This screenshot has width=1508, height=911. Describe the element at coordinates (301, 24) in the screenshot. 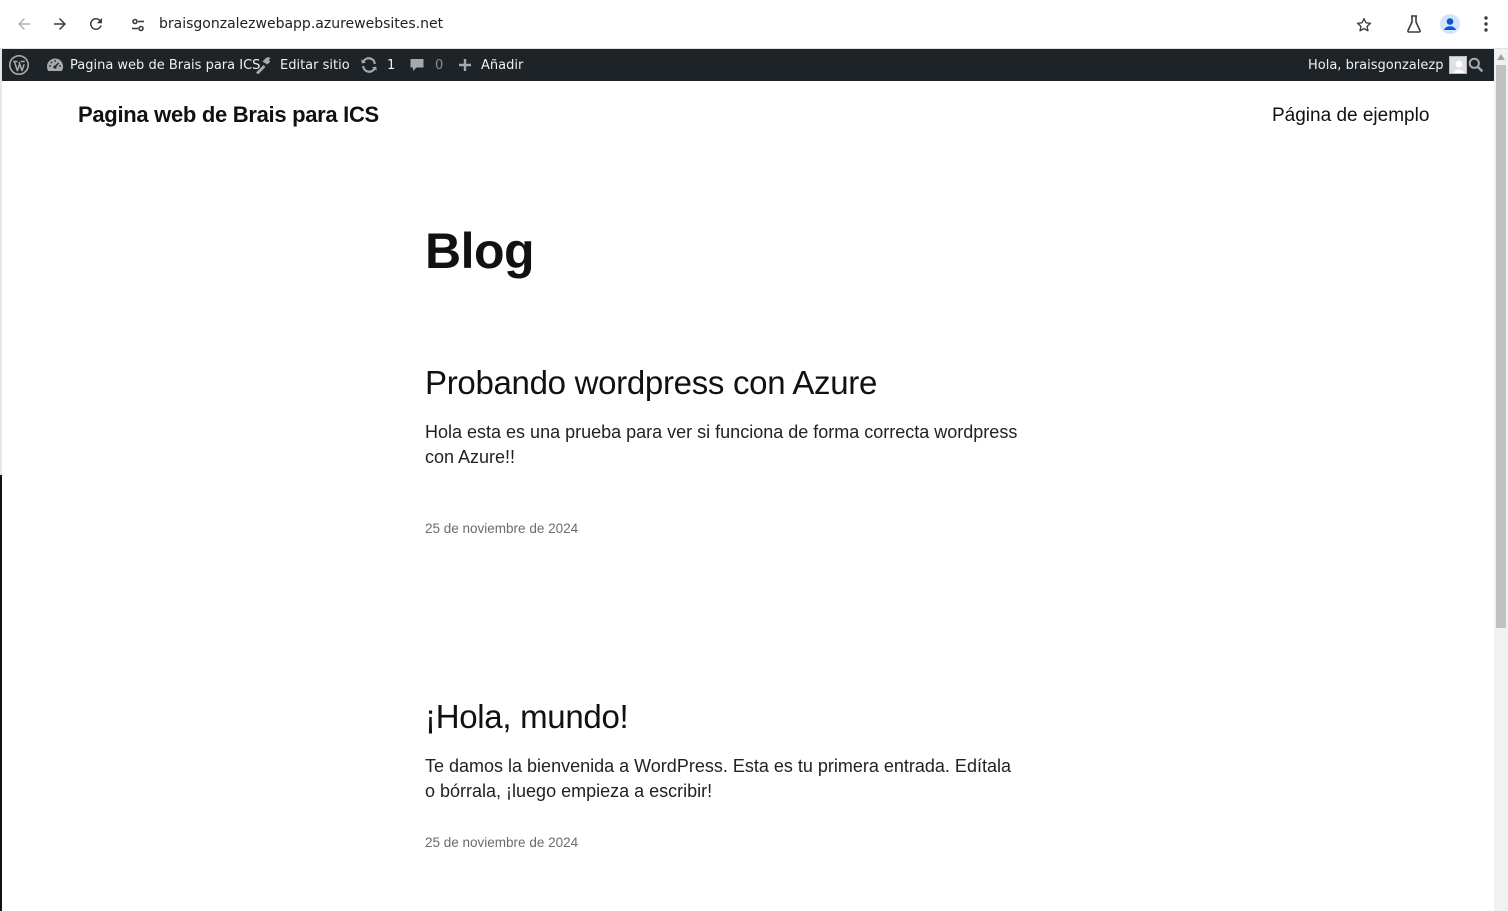

I see `url-text: braisgonzalezwebapp.azurewebsites.net` at that location.